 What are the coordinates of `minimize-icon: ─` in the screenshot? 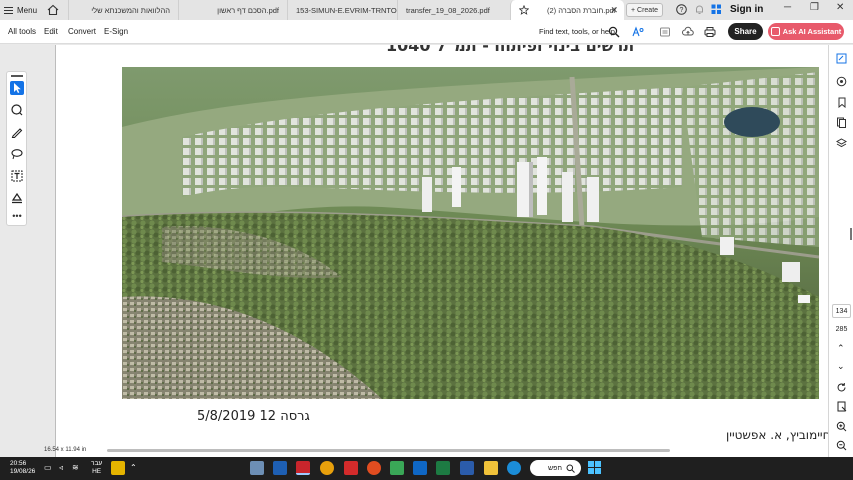 It's located at (787, 7).